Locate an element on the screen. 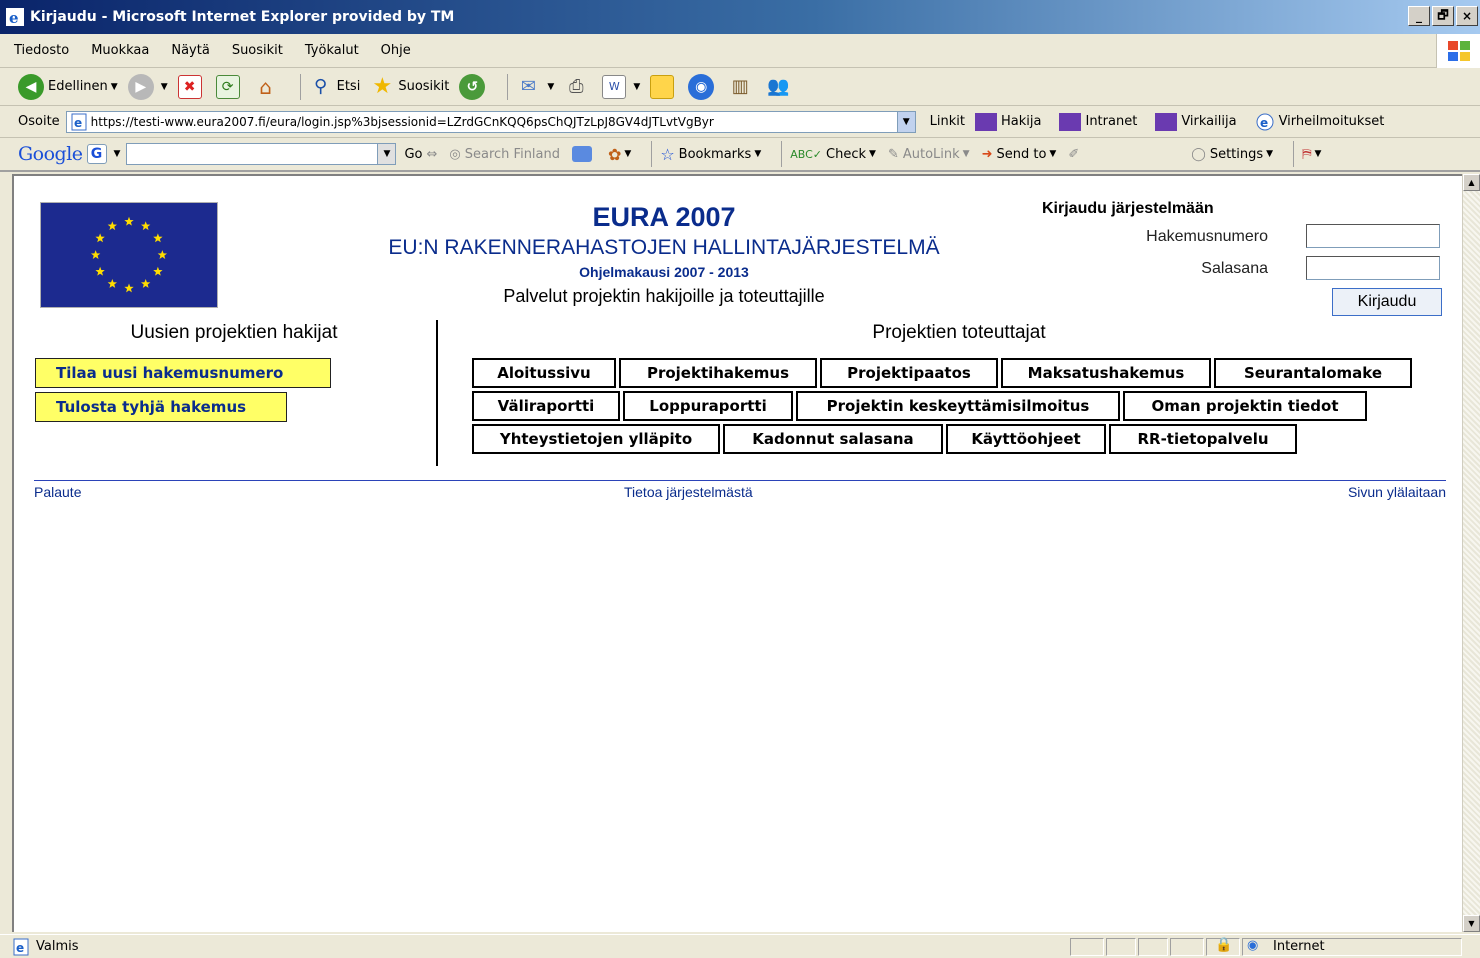  address-label: Osoite is located at coordinates (39, 121).